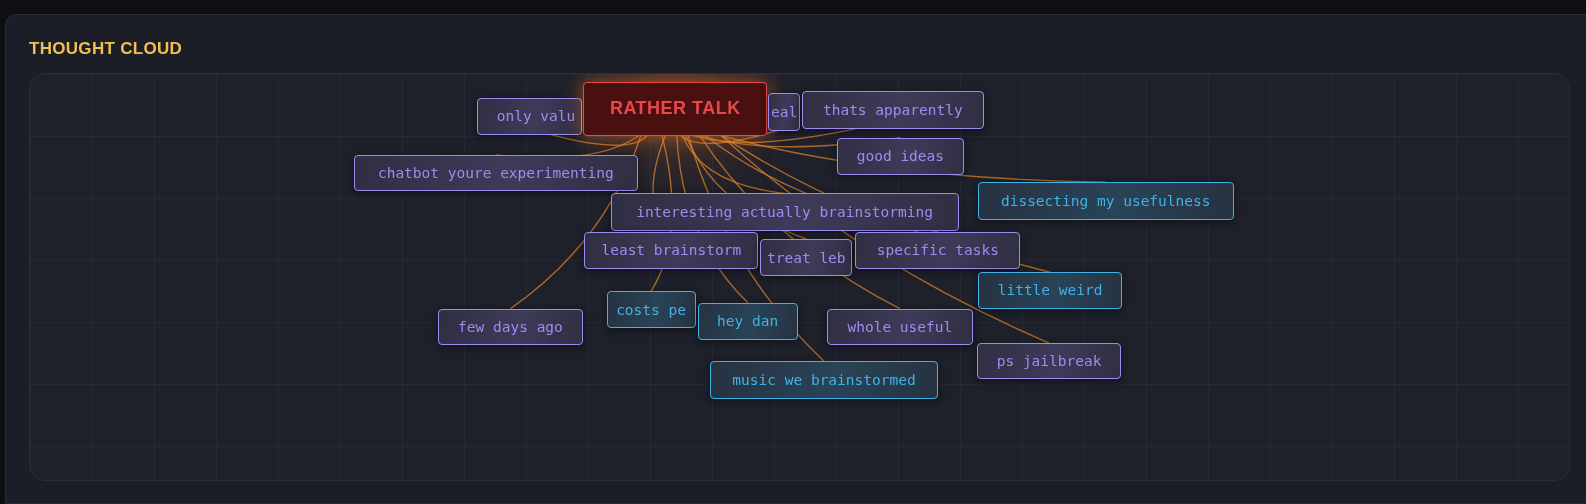  I want to click on topic-node: thats apparently, so click(892, 110).